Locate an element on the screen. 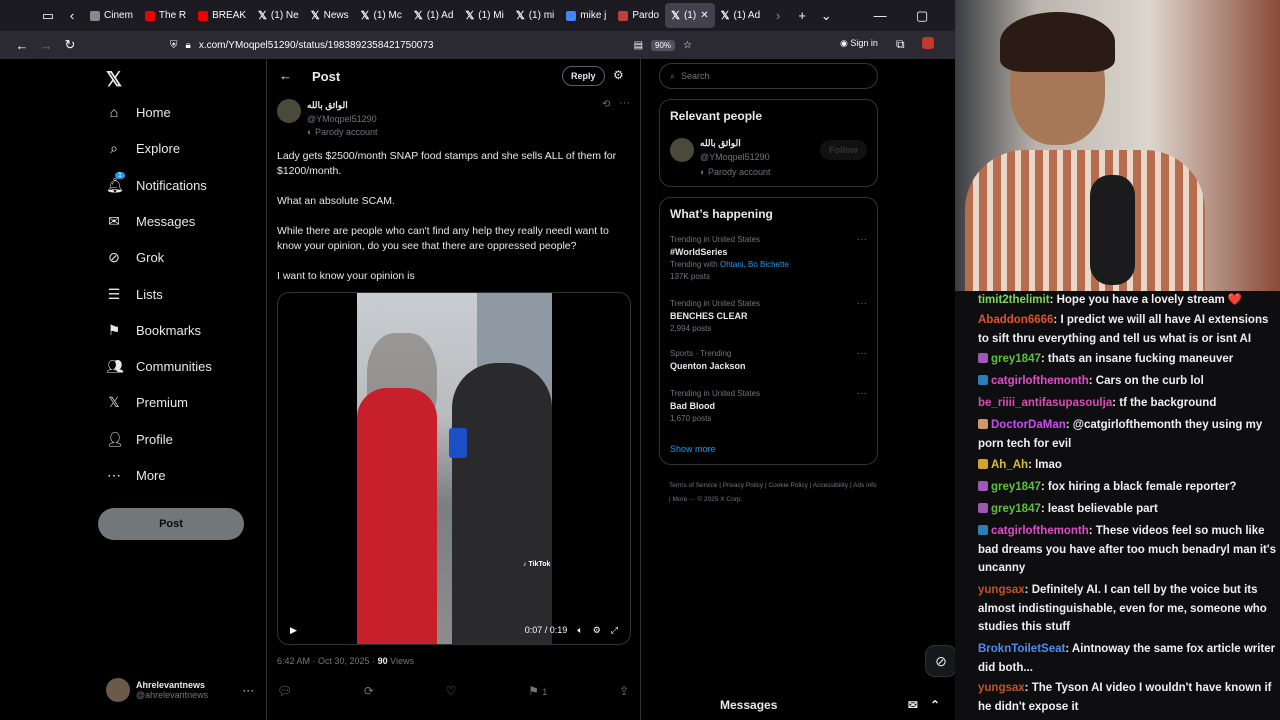 This screenshot has width=1280, height=720. minimize-icon: — is located at coordinates (880, 15).